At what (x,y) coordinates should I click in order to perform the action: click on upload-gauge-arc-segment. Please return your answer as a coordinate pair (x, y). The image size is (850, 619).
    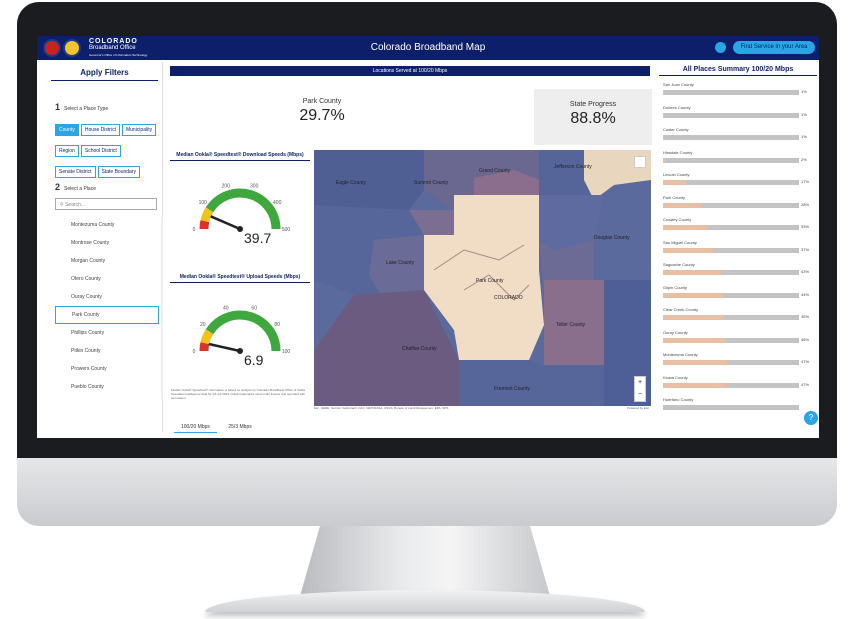
    Looking at the image, I should click on (204, 347).